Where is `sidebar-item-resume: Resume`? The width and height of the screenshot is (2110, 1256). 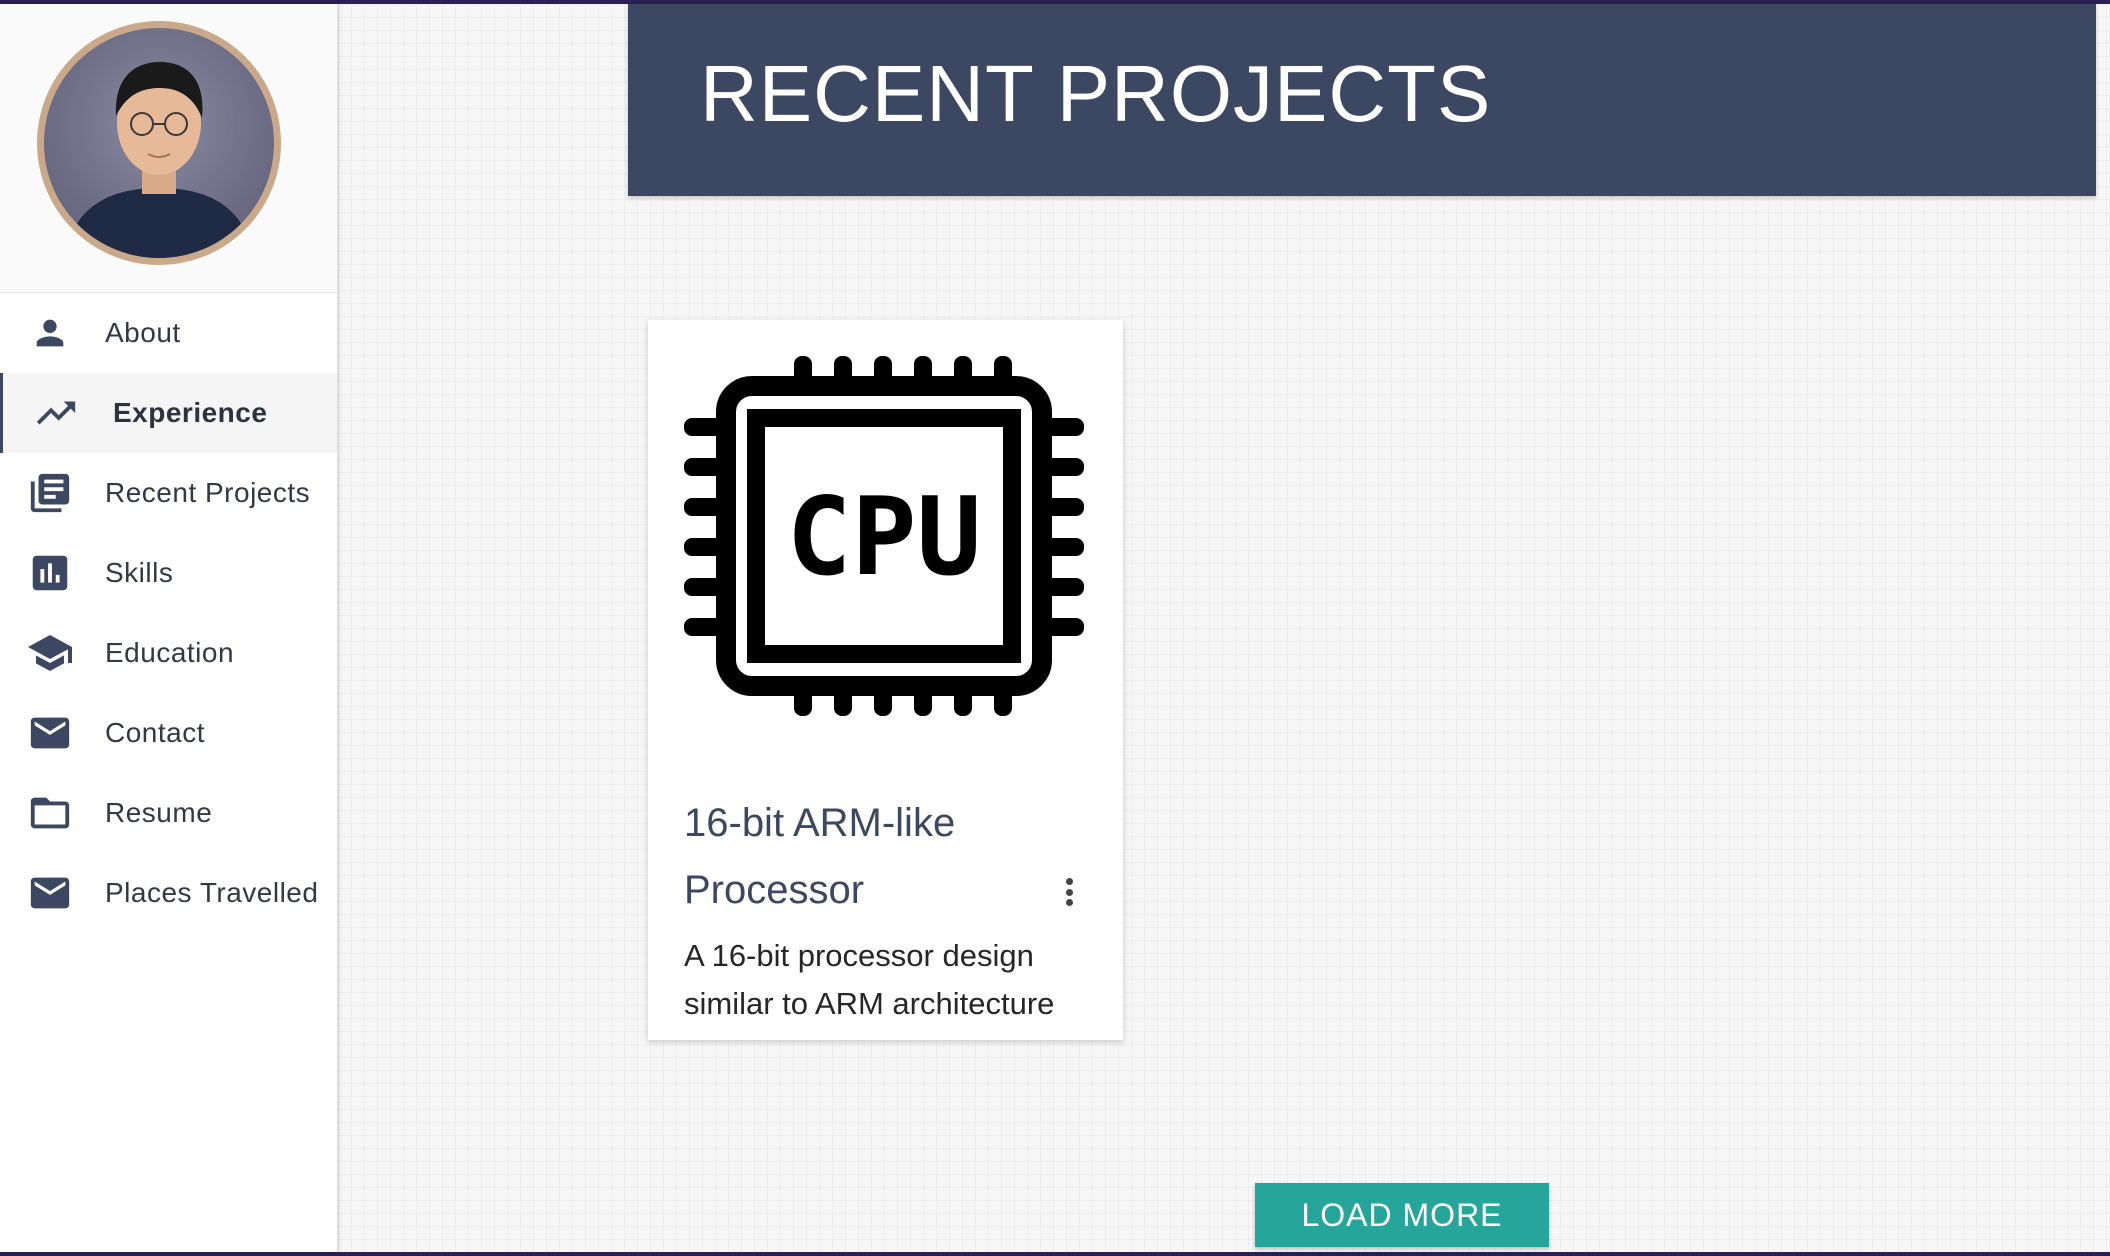
sidebar-item-resume: Resume is located at coordinates (168, 813).